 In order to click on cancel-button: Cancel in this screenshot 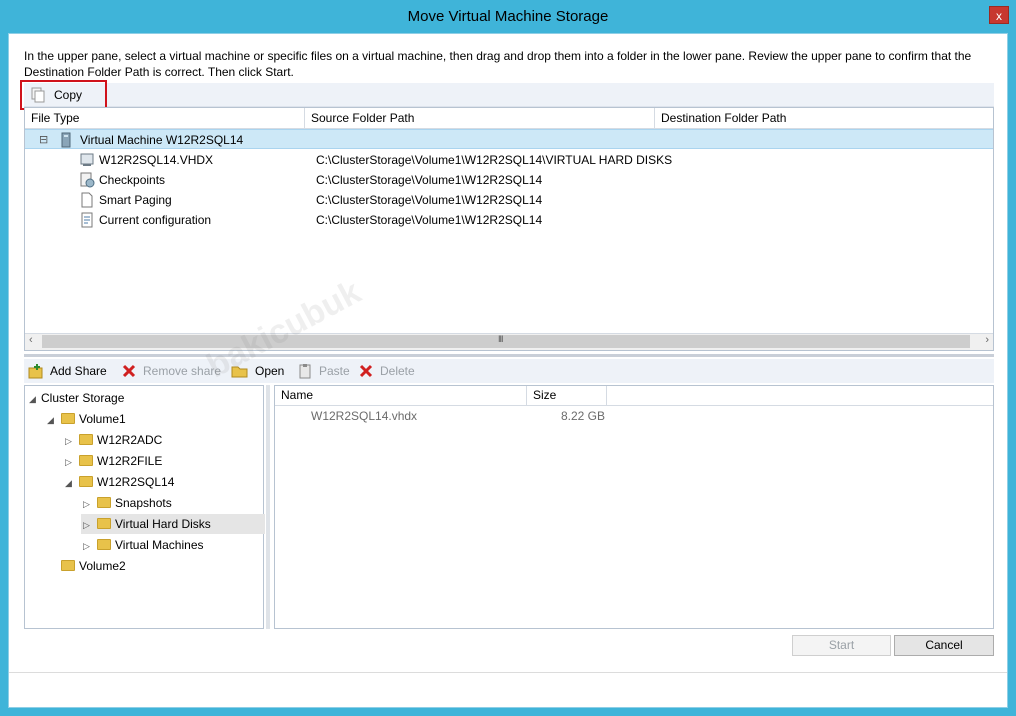, I will do `click(944, 645)`.